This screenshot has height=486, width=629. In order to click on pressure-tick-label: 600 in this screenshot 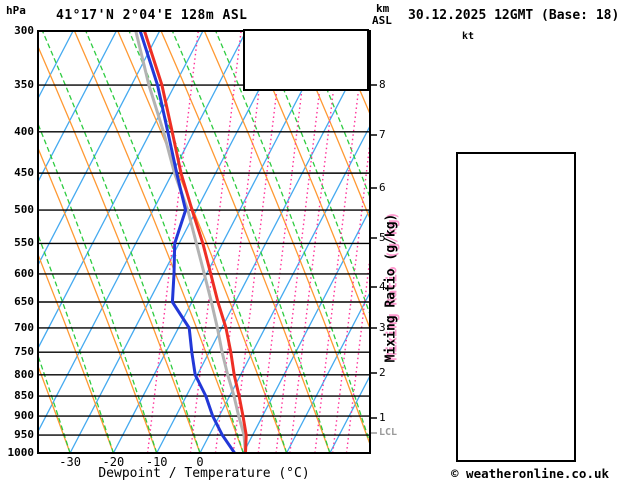, I will do `click(24, 273)`.